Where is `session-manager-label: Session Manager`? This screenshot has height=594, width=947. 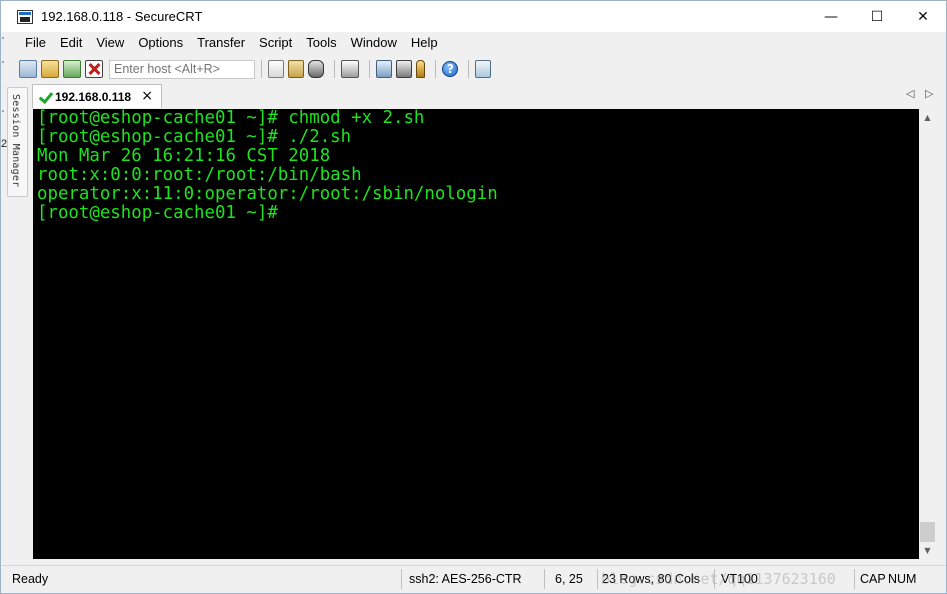
session-manager-label: Session Manager is located at coordinates (15, 141).